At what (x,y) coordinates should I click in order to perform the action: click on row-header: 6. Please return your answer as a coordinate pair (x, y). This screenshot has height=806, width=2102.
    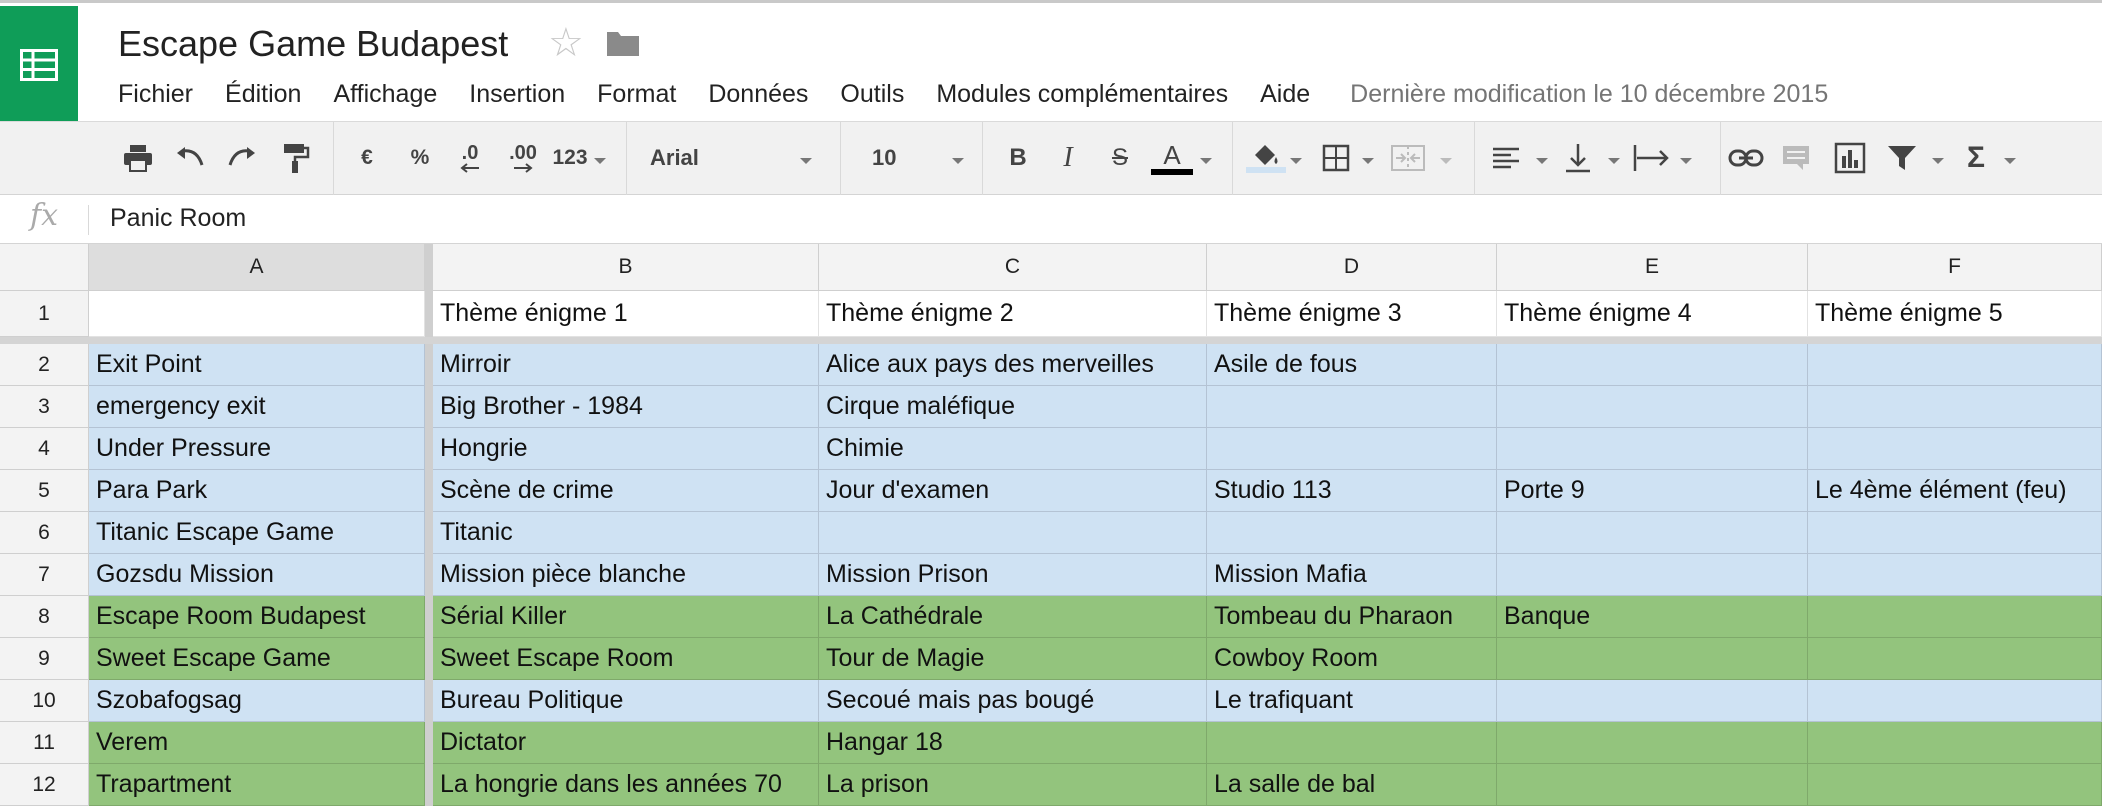
    Looking at the image, I should click on (44, 533).